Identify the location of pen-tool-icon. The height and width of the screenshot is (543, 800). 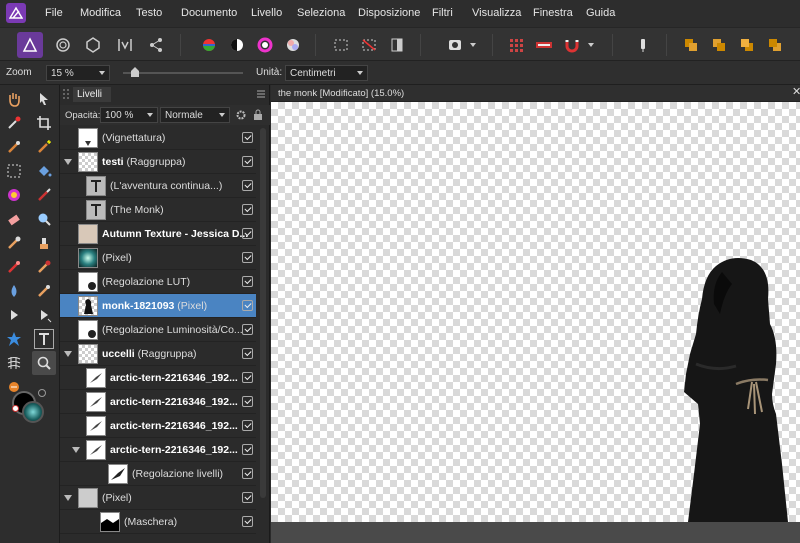
(44, 315).